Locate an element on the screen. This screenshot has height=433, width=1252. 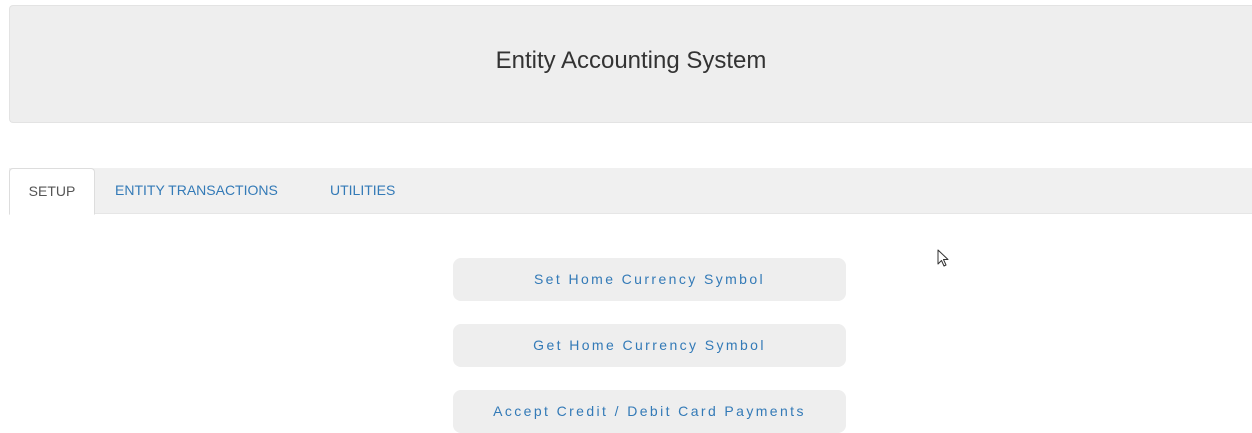
tab-utilities: UTILITIES is located at coordinates (362, 191).